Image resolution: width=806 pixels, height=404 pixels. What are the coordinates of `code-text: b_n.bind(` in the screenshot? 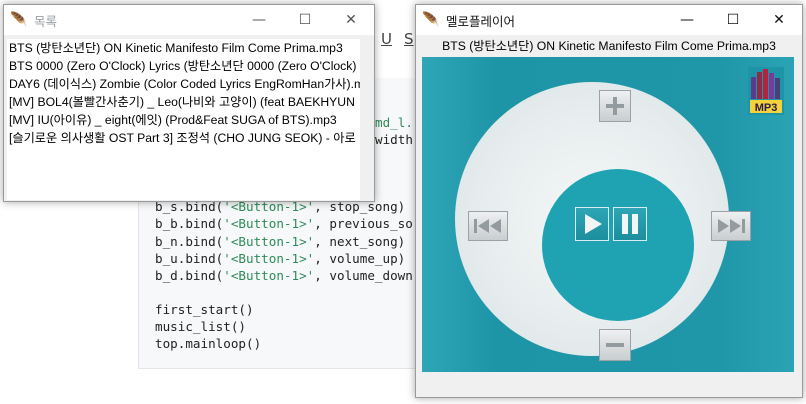 It's located at (189, 241).